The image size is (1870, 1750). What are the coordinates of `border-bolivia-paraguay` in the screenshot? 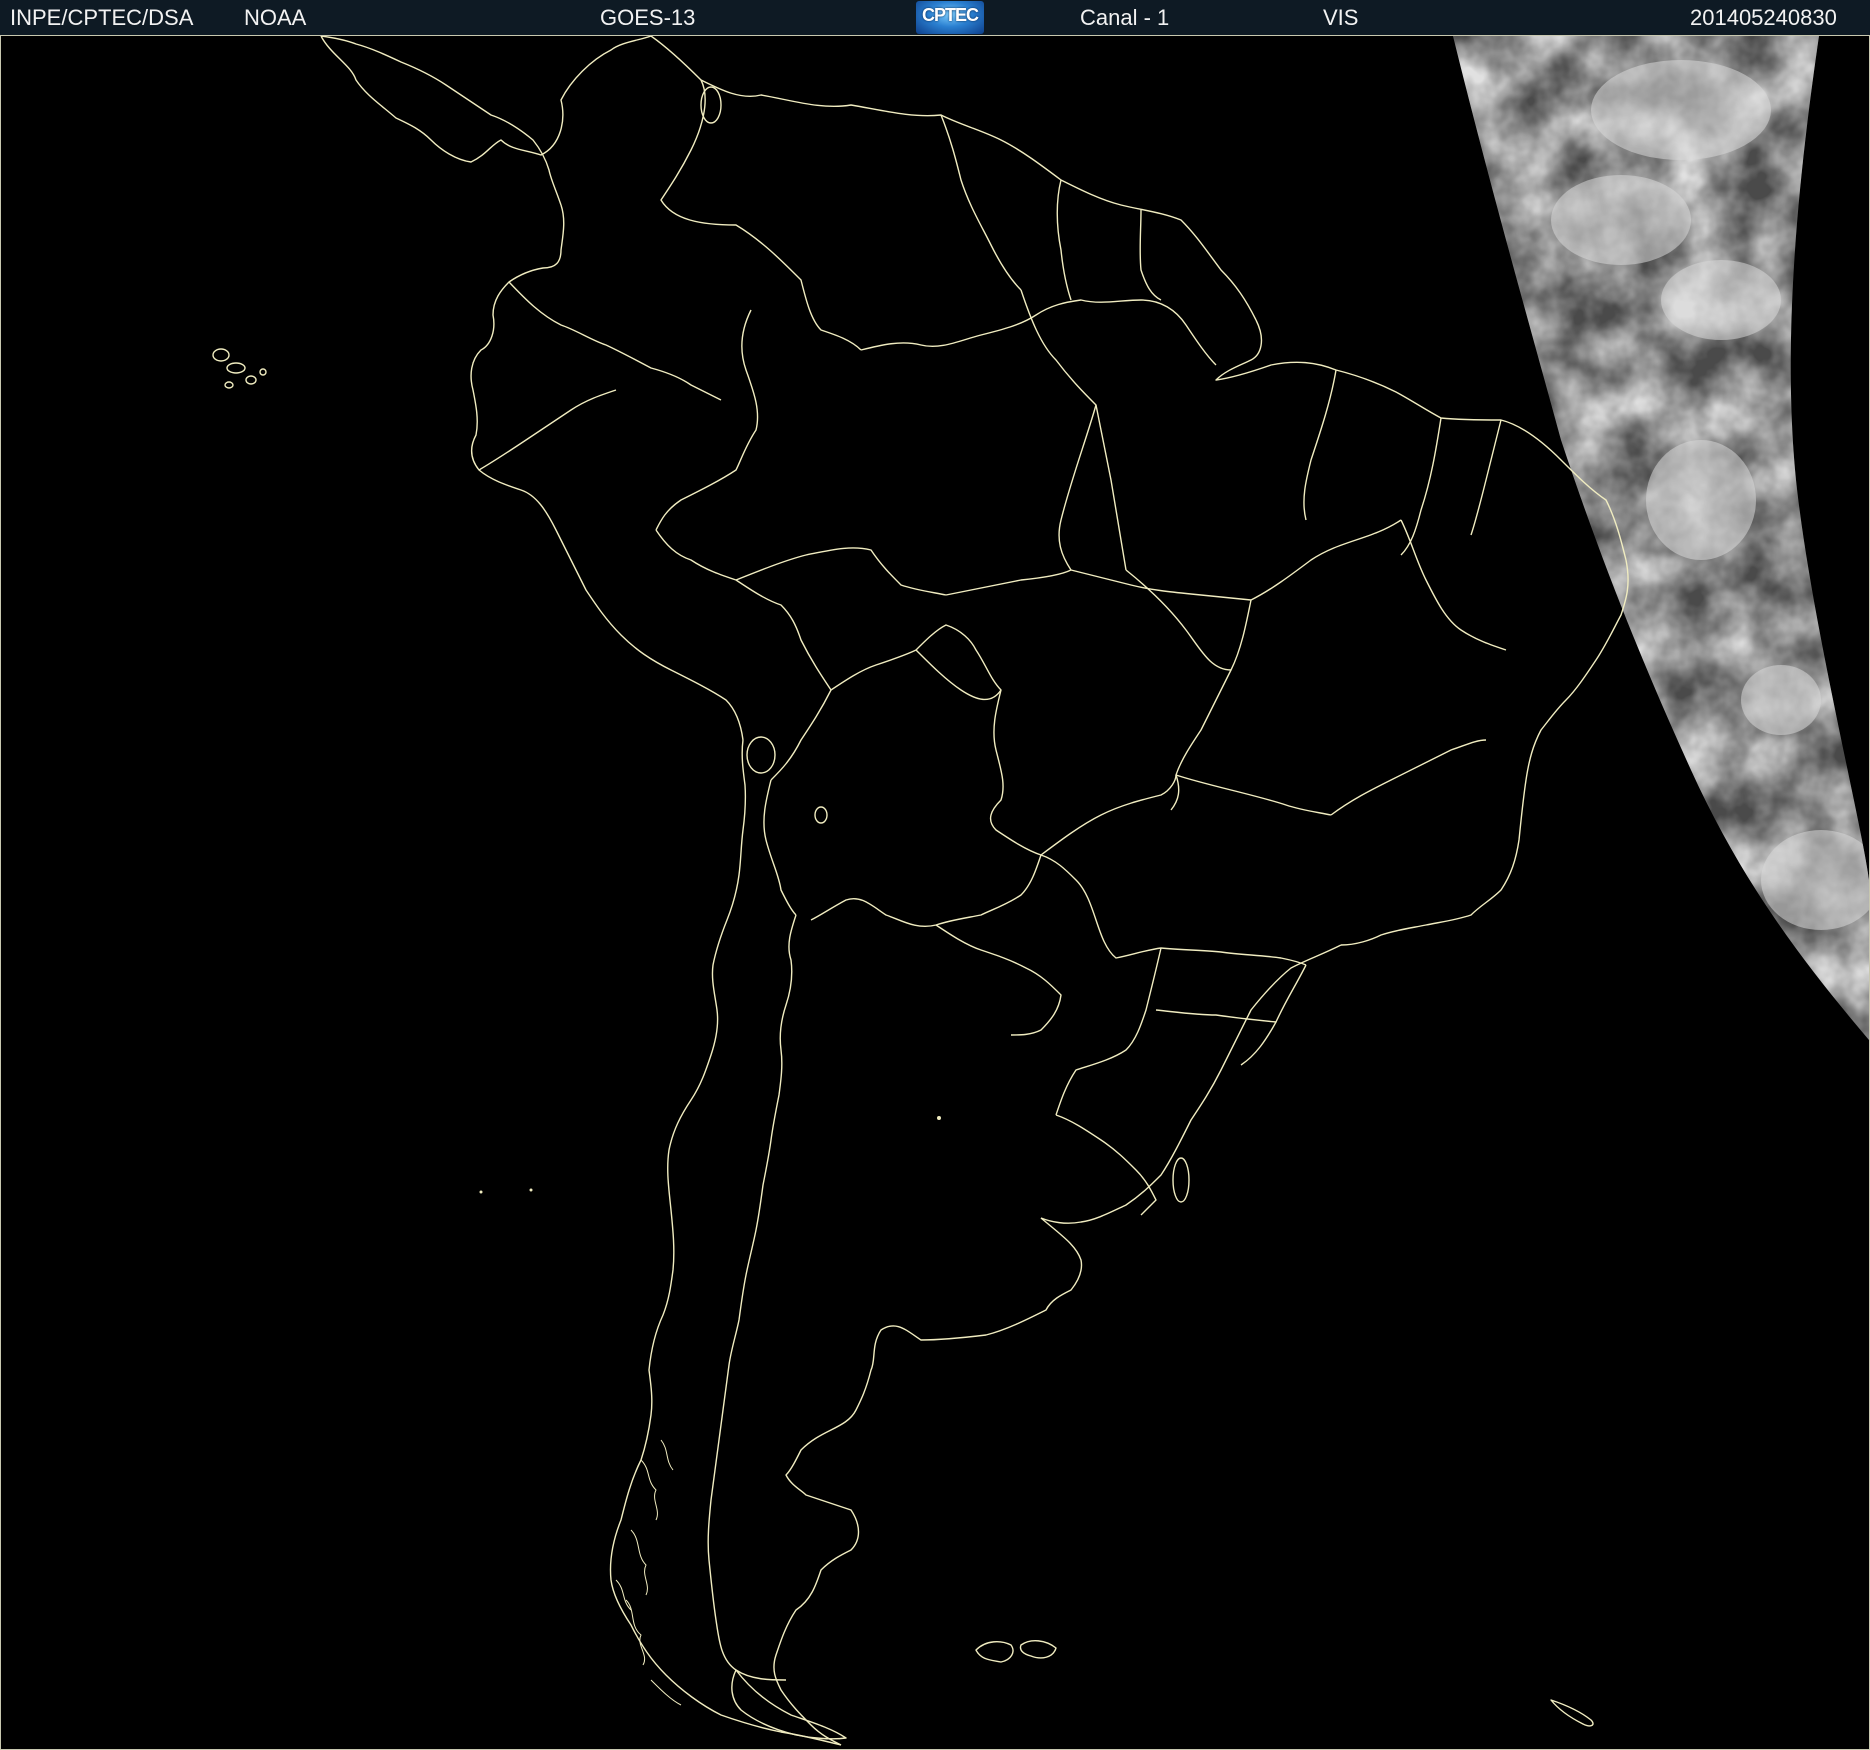 It's located at (926, 890).